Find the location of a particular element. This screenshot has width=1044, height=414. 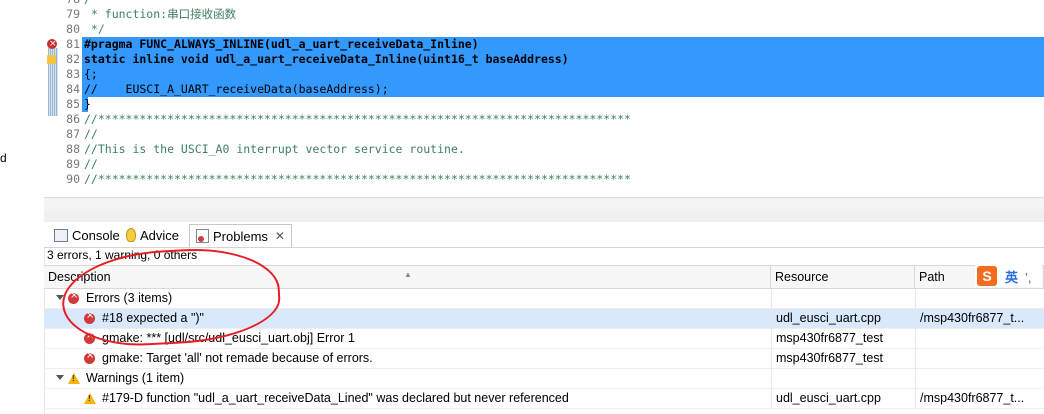

ime-toolbar: S 英 ’, is located at coordinates (1008, 276).